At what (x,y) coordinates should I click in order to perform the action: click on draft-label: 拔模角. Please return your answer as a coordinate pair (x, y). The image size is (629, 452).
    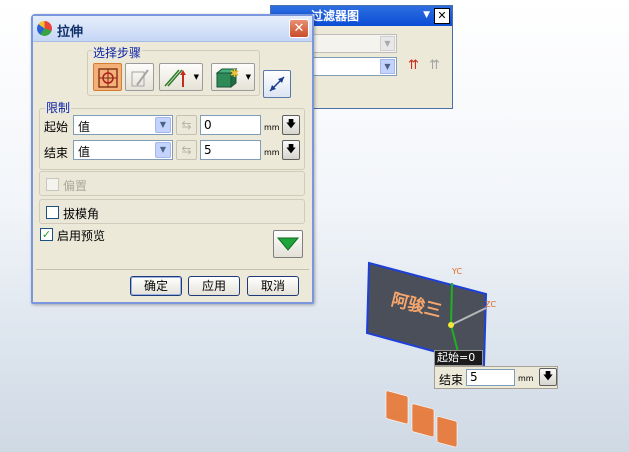
    Looking at the image, I should click on (81, 214).